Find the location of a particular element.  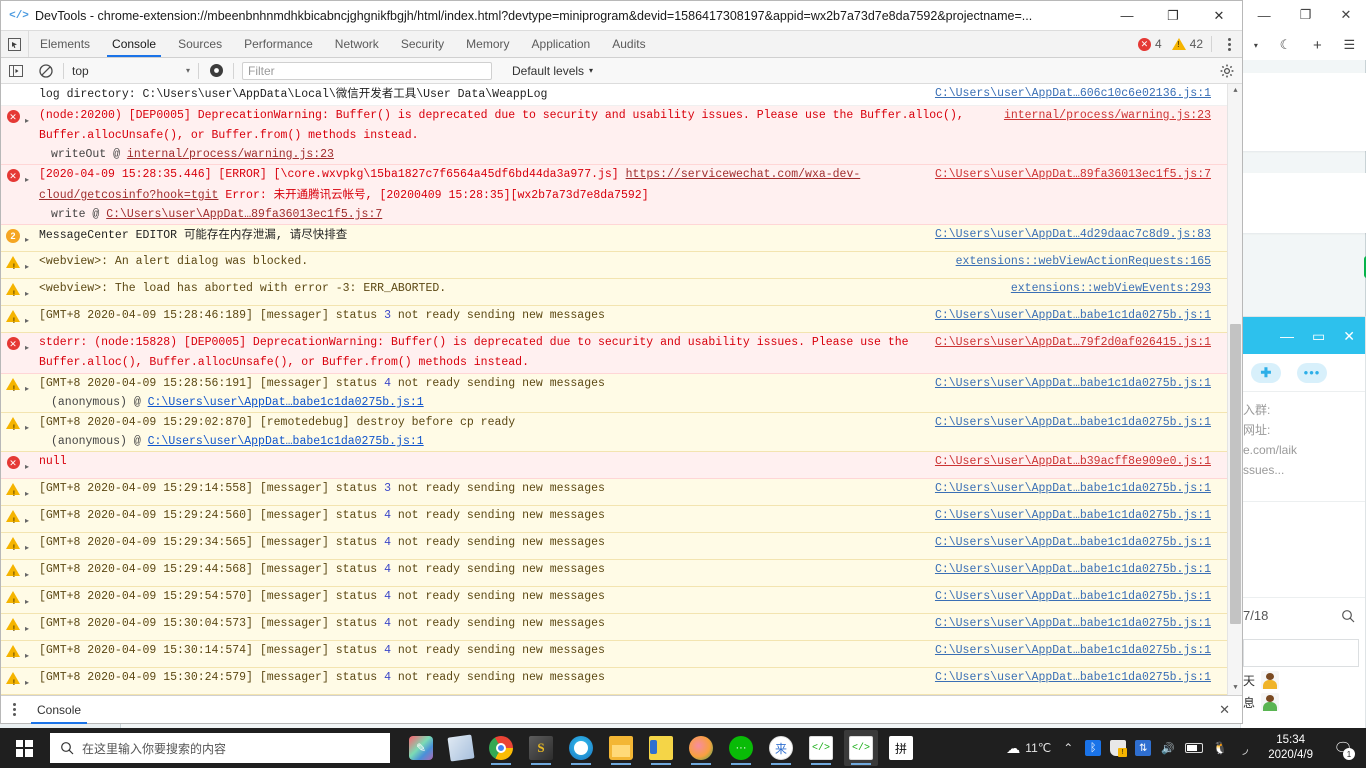

kebab-menu-icon is located at coordinates (14, 709).